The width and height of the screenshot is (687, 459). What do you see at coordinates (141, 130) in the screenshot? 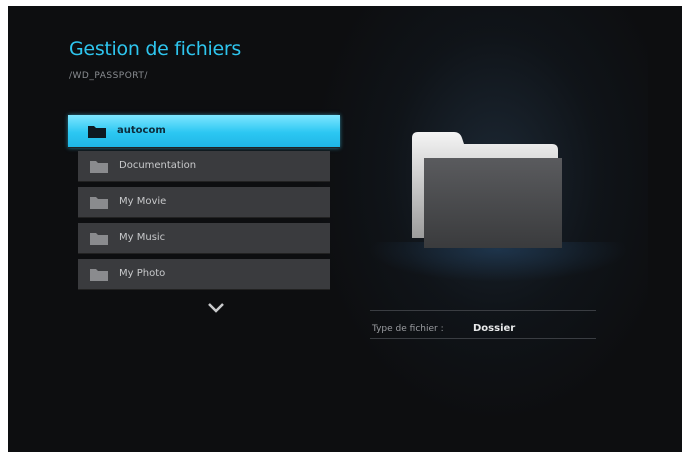
I see `list-item-label: autocom` at bounding box center [141, 130].